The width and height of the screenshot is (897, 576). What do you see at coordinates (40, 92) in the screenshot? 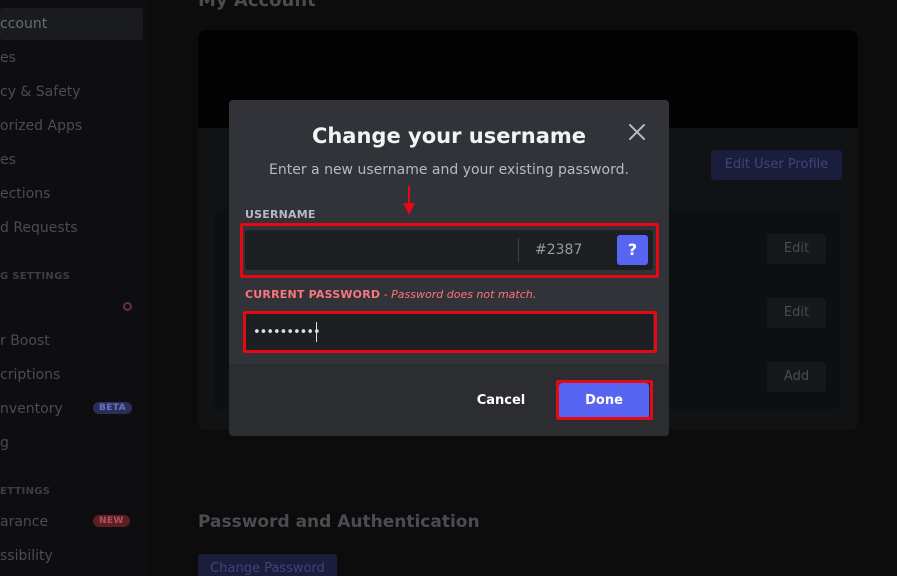
I see `sidebar-item-privacy-safety: cy & Safety` at bounding box center [40, 92].